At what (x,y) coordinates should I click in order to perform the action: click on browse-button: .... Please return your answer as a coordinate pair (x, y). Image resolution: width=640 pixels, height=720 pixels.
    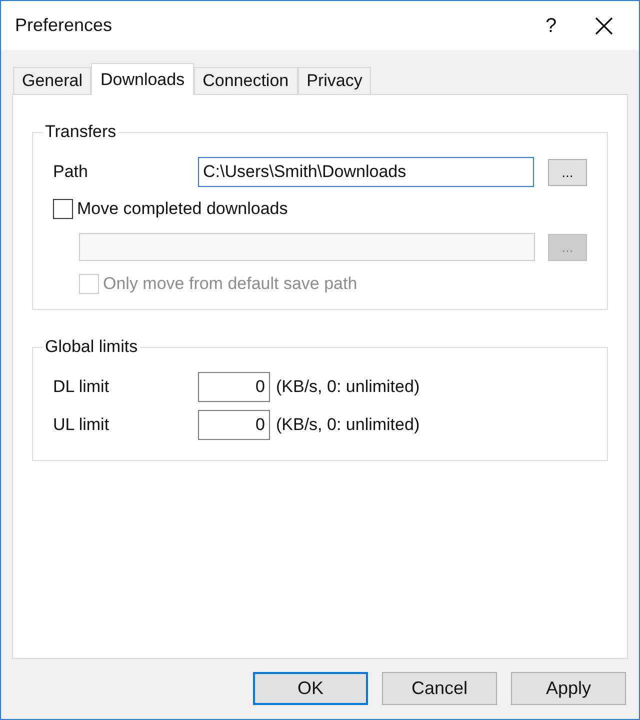
    Looking at the image, I should click on (567, 172).